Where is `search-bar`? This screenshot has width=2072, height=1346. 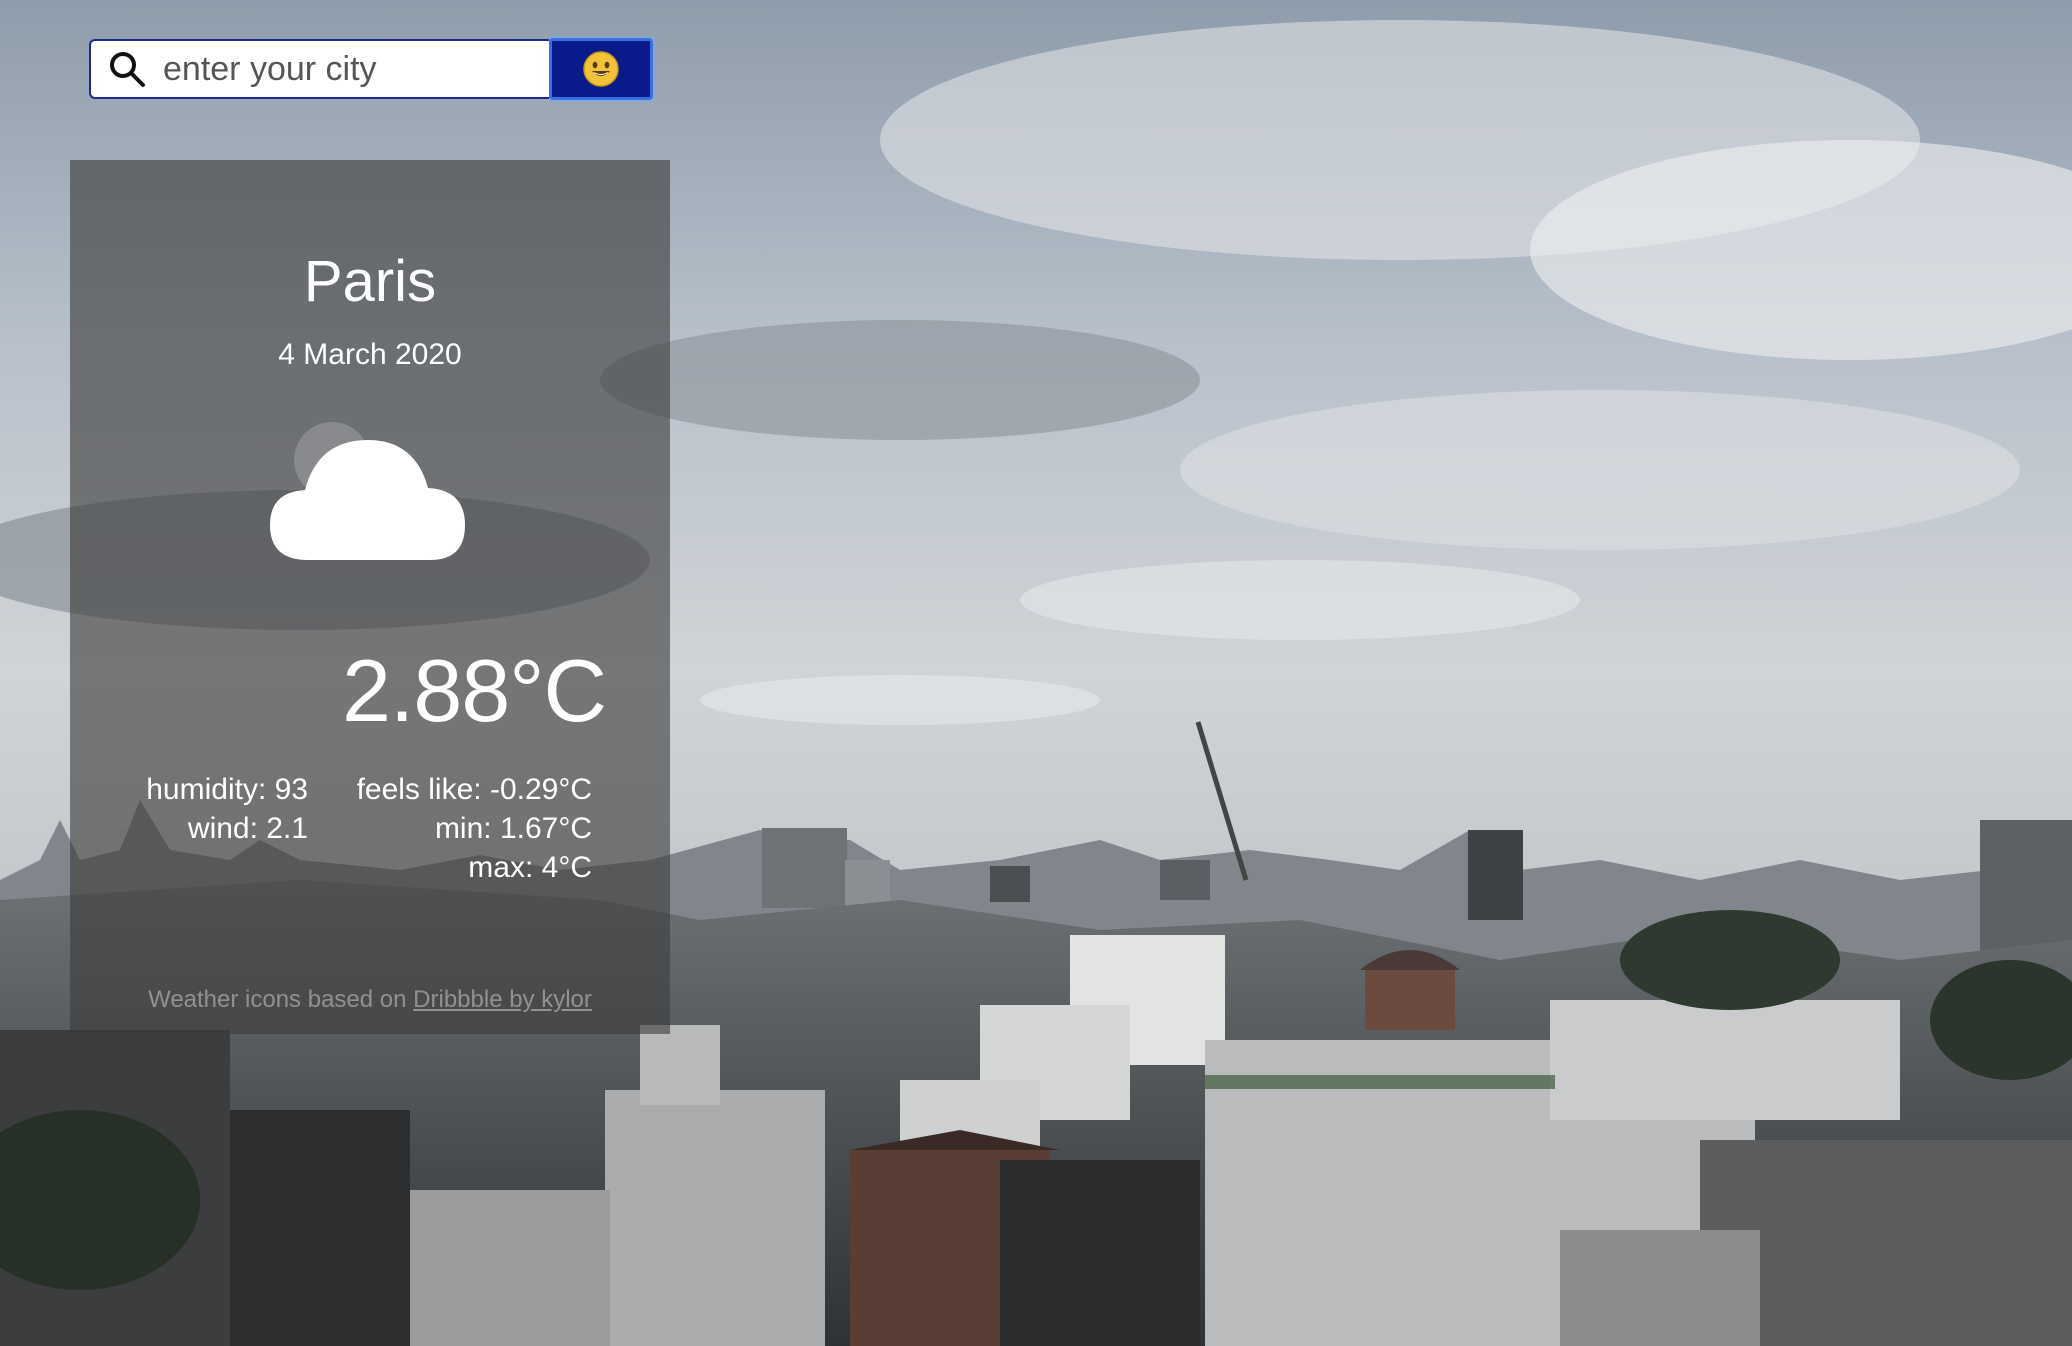
search-bar is located at coordinates (373, 69).